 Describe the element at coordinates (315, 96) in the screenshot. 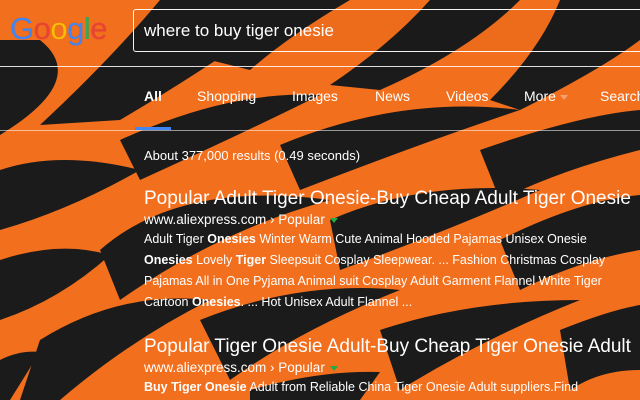

I see `tab-images: Images` at that location.